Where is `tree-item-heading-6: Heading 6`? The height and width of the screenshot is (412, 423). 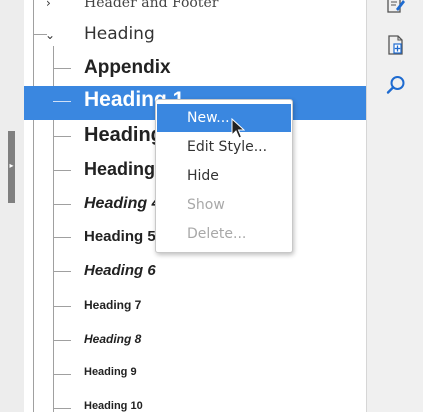 tree-item-heading-6: Heading 6 is located at coordinates (195, 271).